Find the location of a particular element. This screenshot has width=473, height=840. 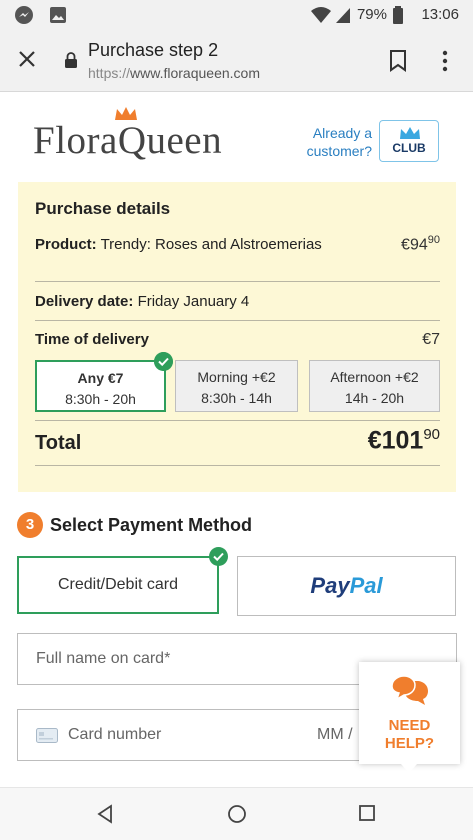

paypal-option: PayPal is located at coordinates (346, 586).